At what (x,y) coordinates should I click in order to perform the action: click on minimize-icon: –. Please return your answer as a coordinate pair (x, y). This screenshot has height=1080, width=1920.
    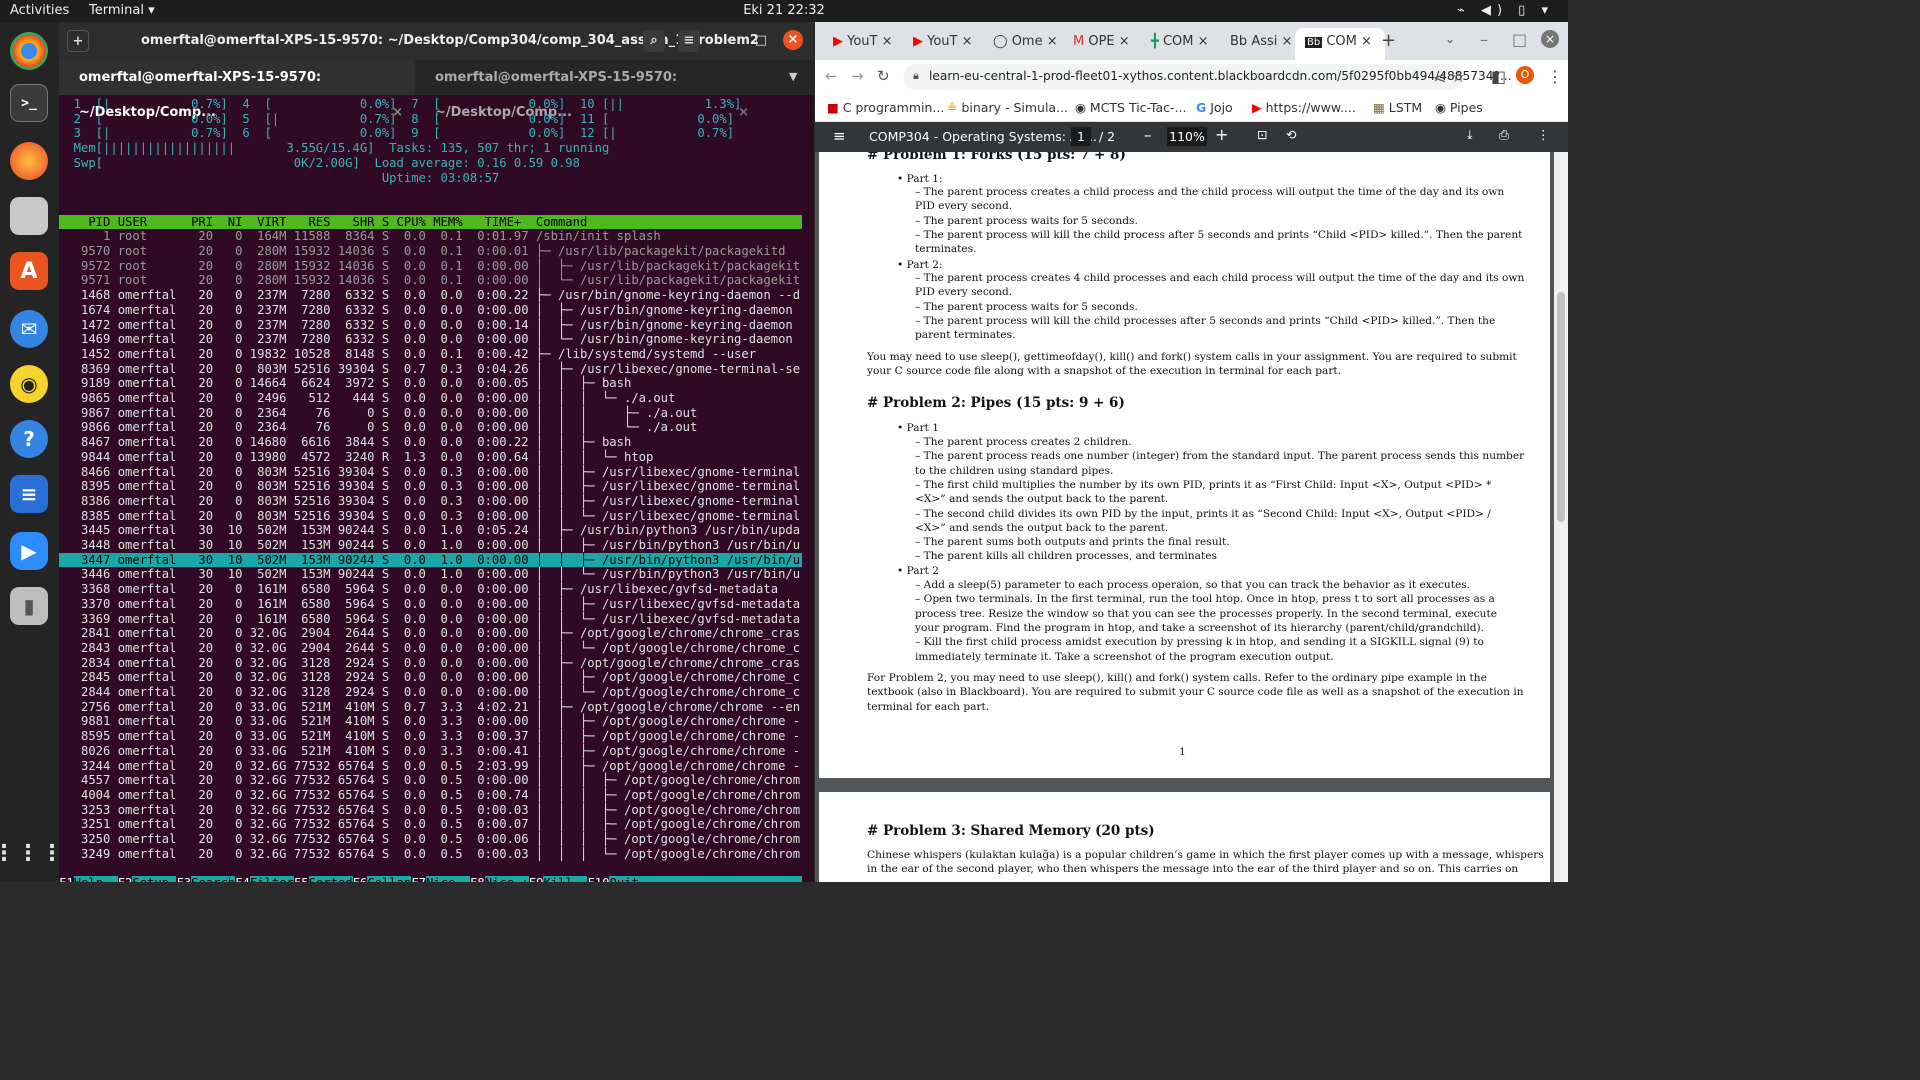
    Looking at the image, I should click on (1484, 39).